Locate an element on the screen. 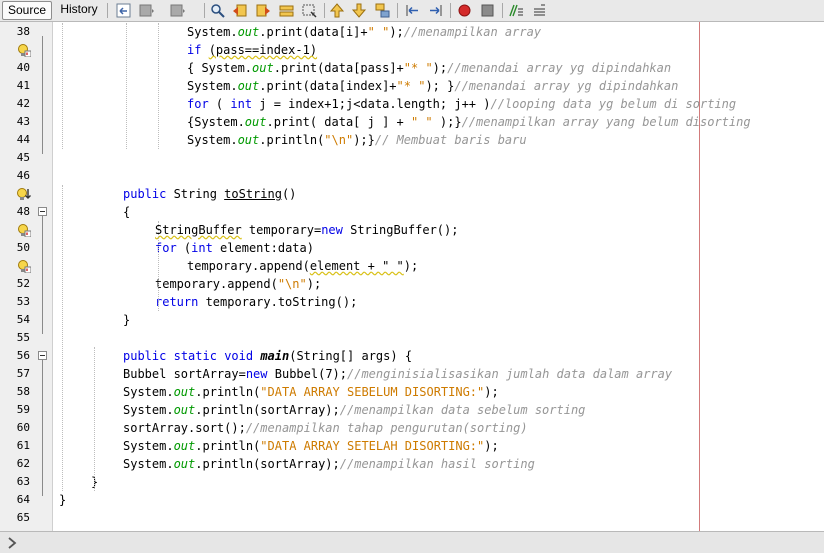 The image size is (824, 553). code-line: 64} is located at coordinates (412, 500).